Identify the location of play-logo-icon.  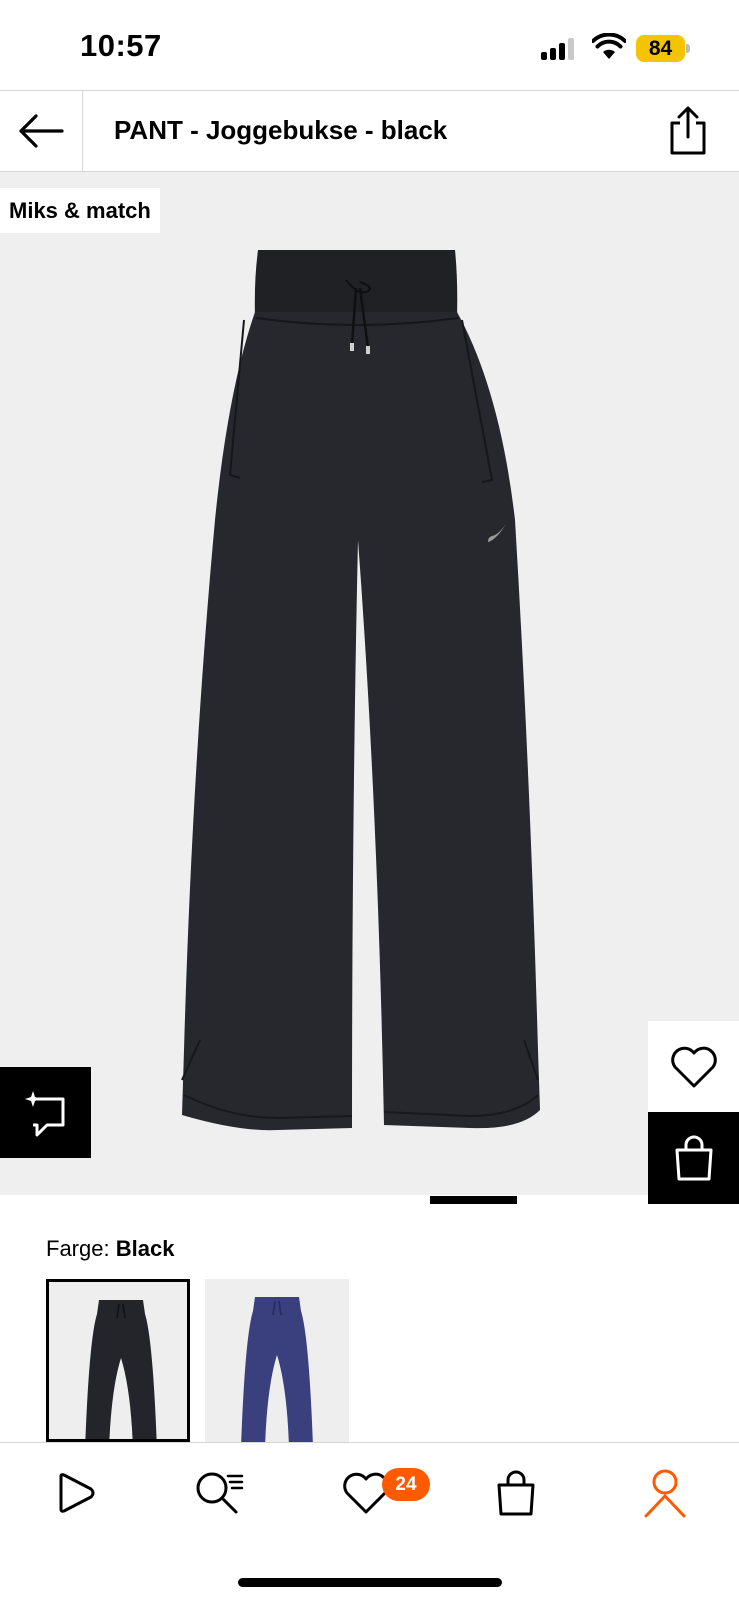
(77, 1493).